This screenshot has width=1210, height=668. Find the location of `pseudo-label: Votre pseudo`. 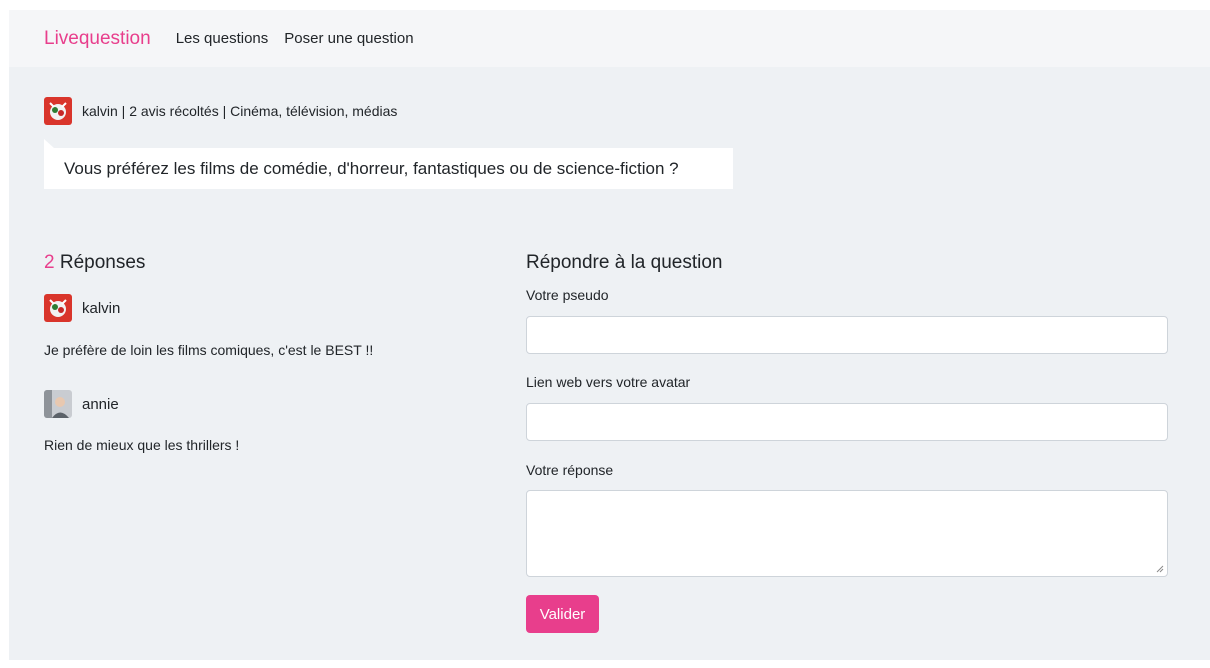

pseudo-label: Votre pseudo is located at coordinates (567, 295).